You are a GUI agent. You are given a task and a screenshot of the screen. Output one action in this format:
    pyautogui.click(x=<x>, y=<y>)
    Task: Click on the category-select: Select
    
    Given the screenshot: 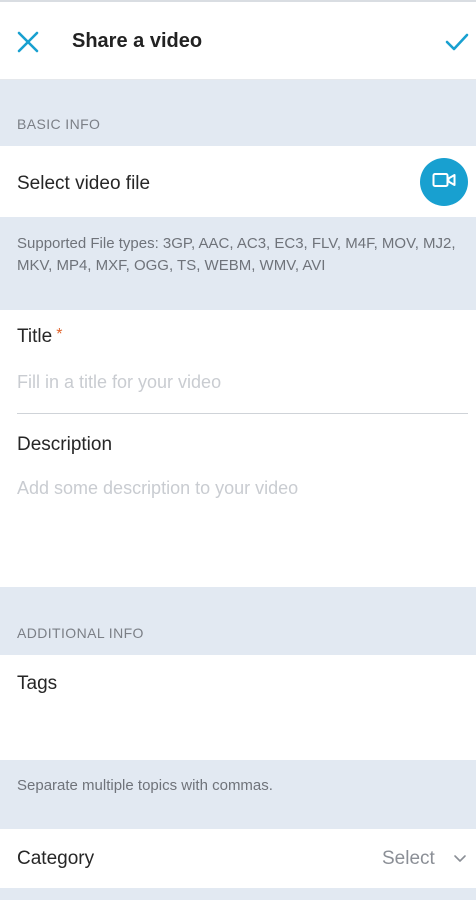 What is the action you would take?
    pyautogui.click(x=408, y=859)
    